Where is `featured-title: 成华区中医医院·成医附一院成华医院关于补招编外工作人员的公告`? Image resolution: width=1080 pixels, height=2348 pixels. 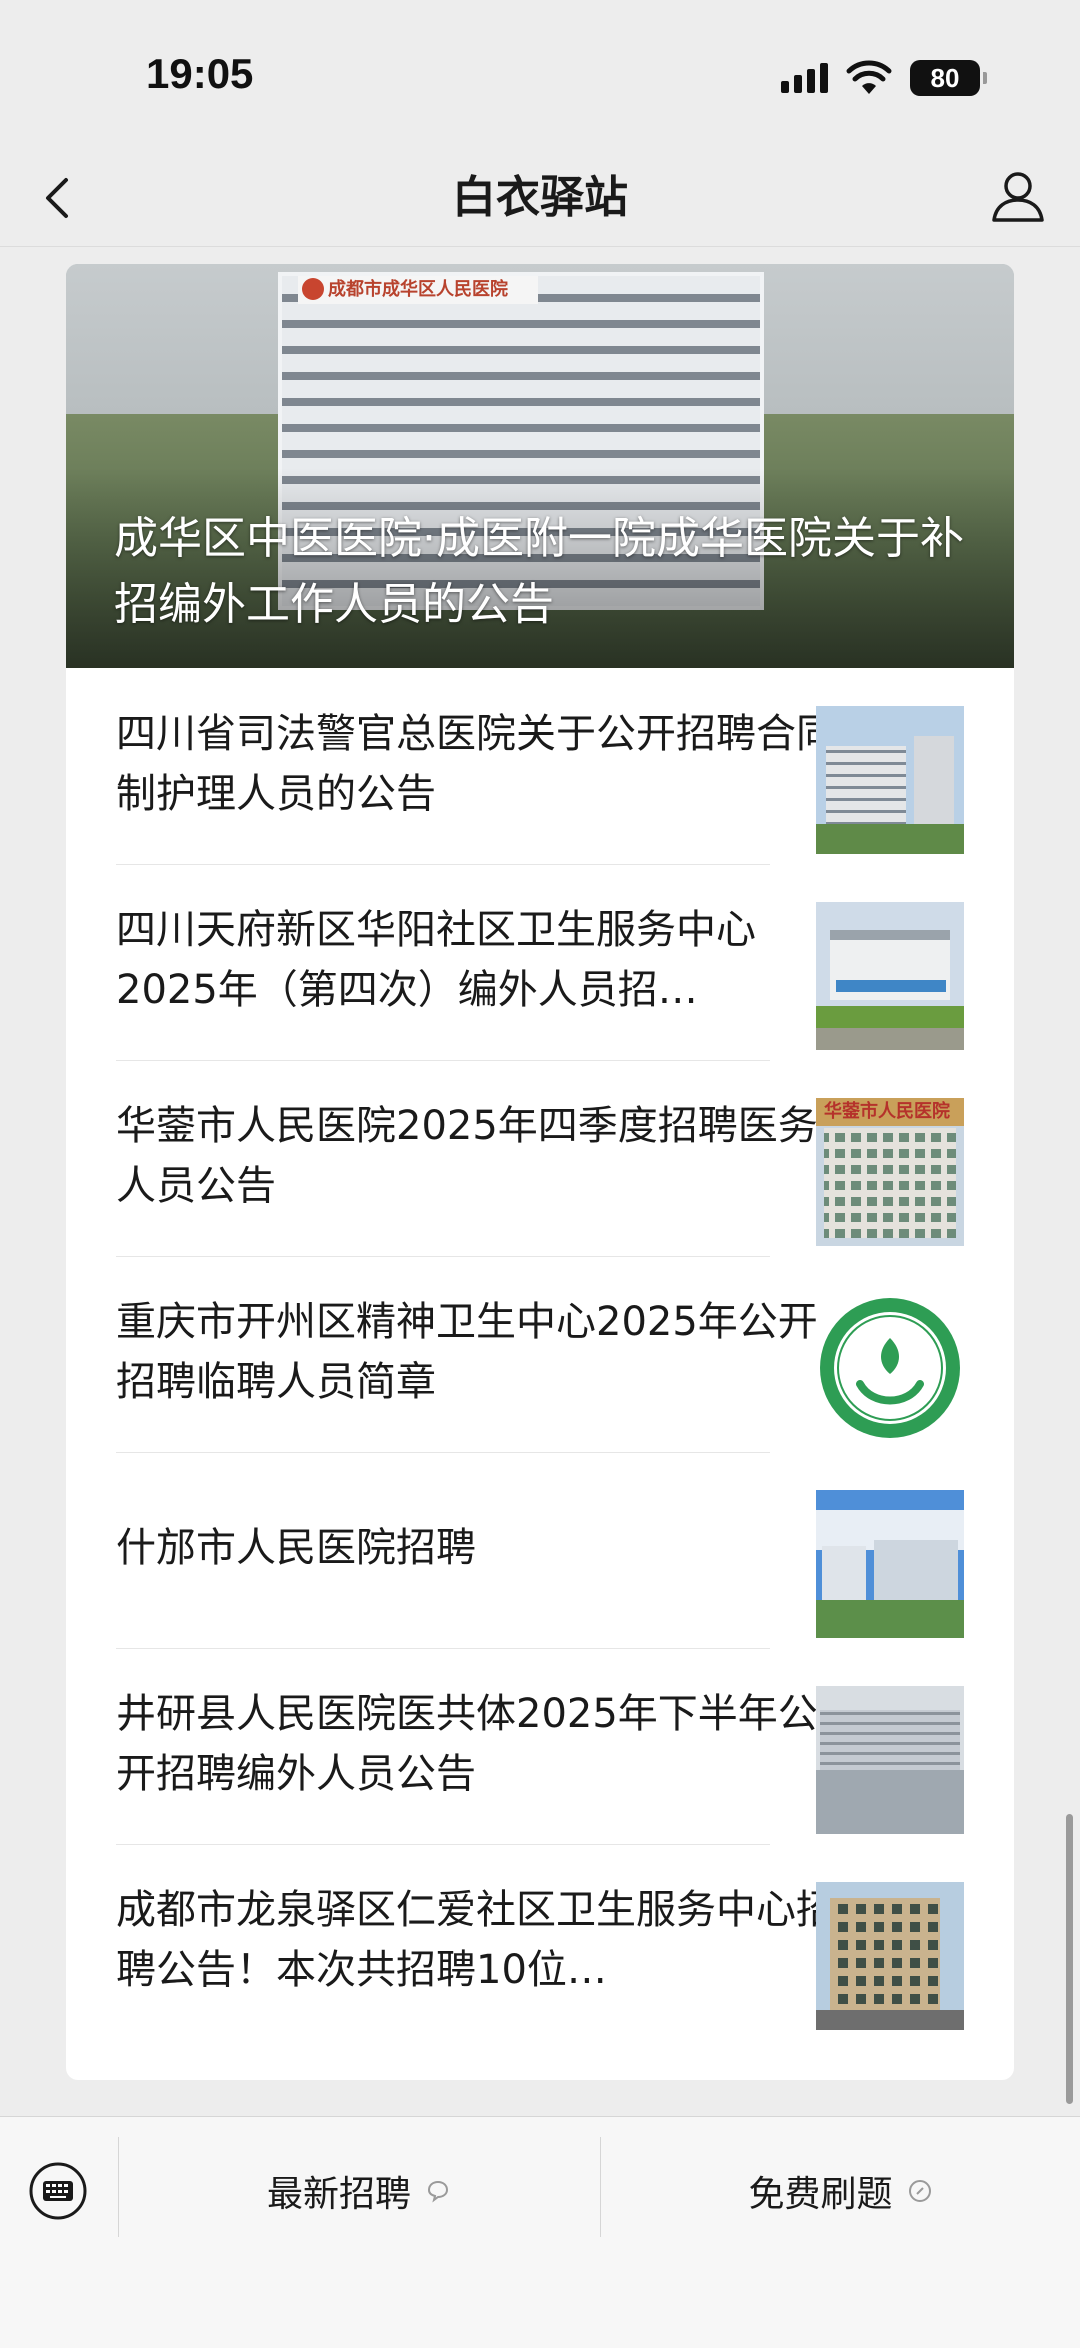
featured-title: 成华区中医医院·成医附一院成华医院关于补招编外工作人员的公告 is located at coordinates (539, 571).